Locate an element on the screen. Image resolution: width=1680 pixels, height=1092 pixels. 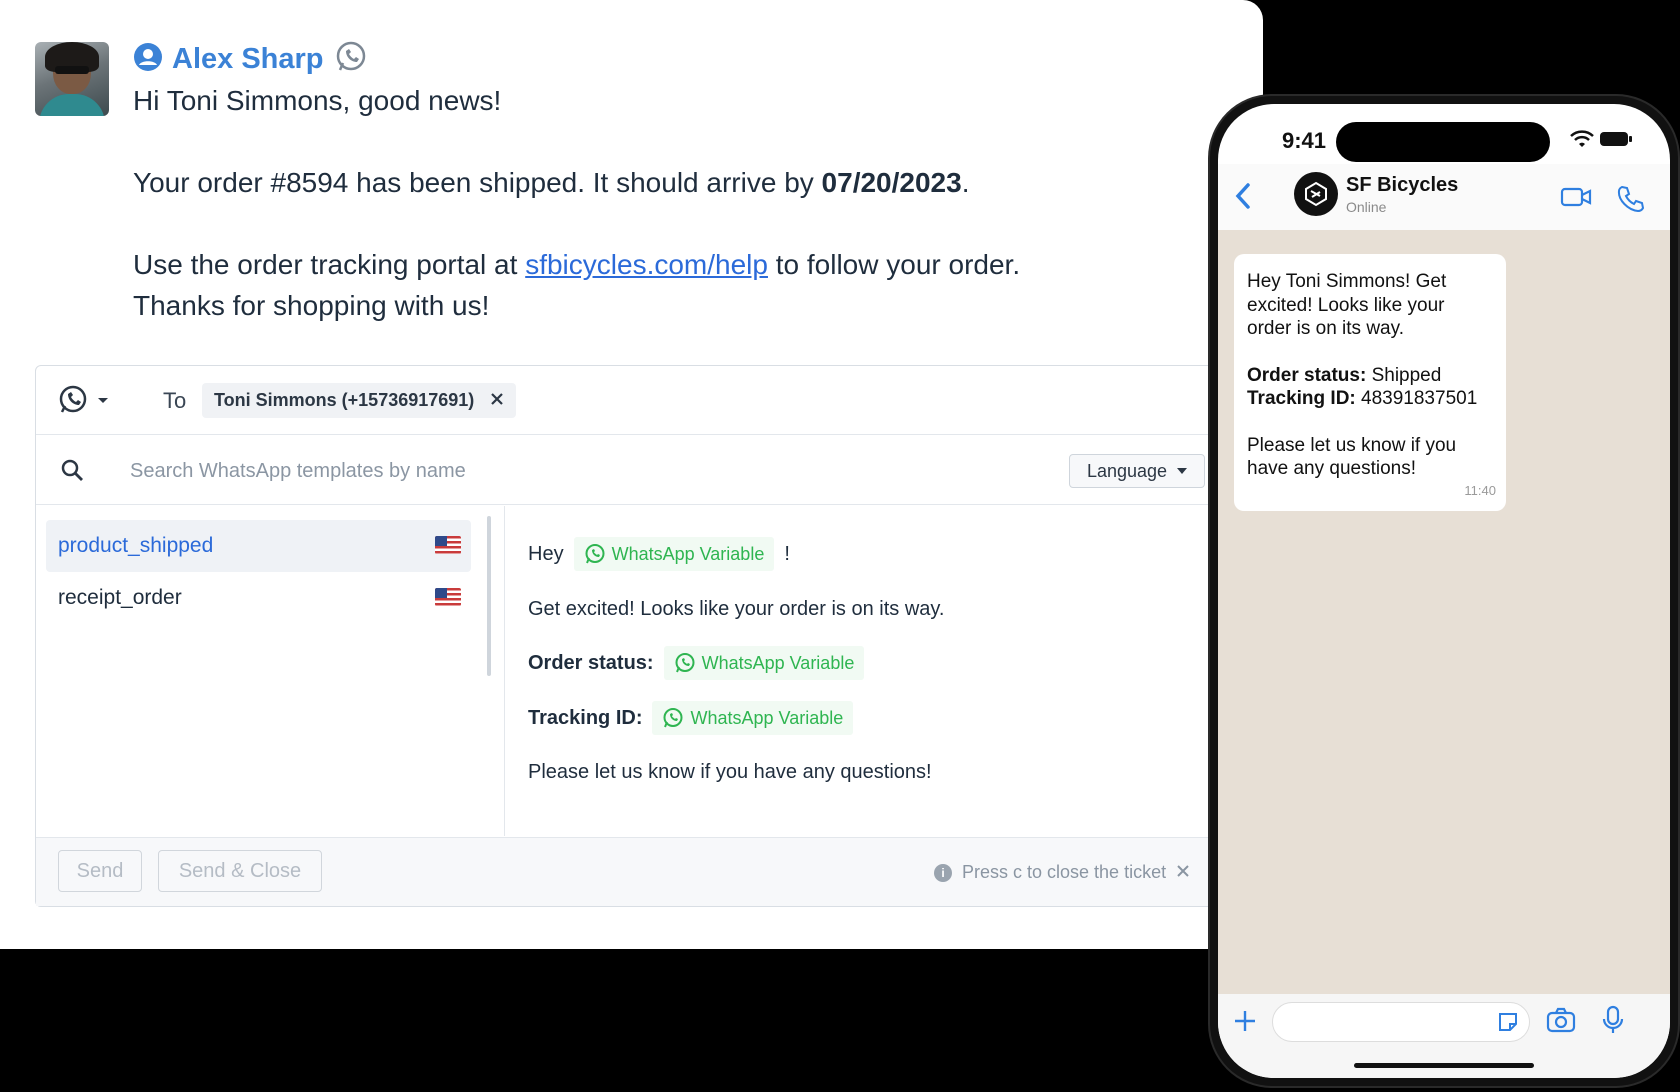
chat-header: SF Bicycles Online is located at coordinates (1444, 197).